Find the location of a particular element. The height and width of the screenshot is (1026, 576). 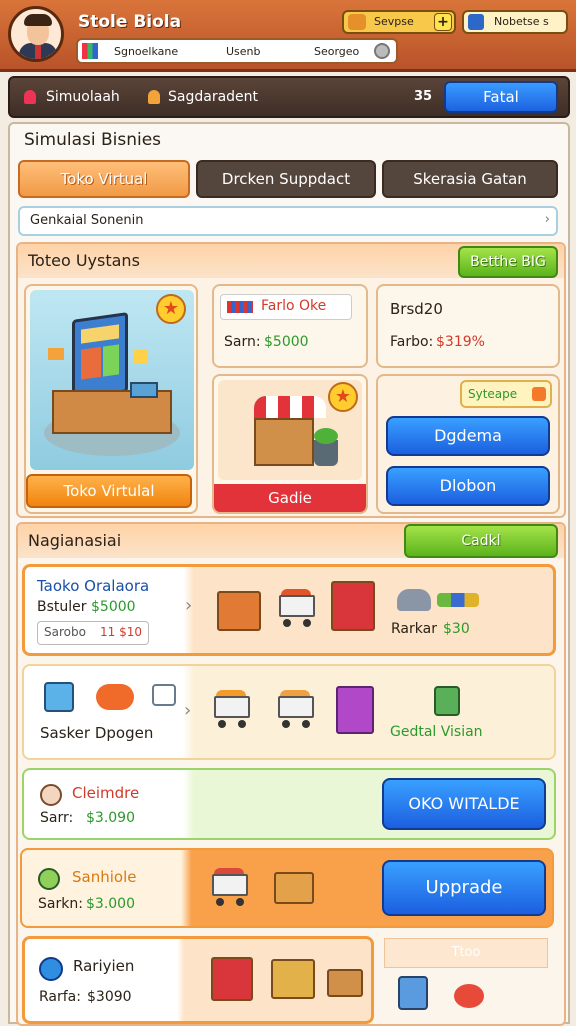

card3-label: Farbo: is located at coordinates (412, 342).